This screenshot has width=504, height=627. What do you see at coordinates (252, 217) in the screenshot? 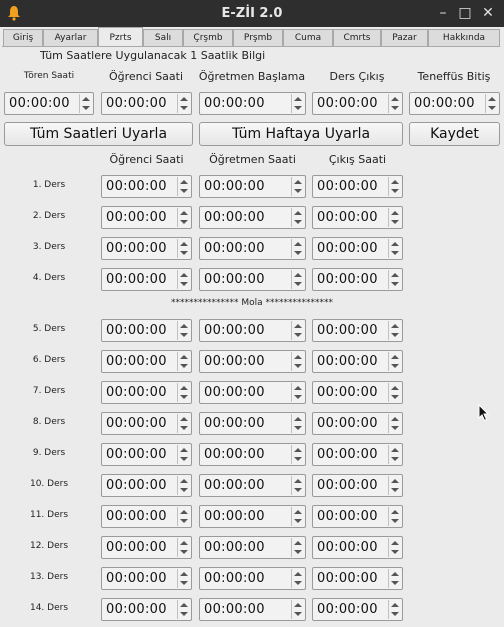
I see `lesson-2-ogretmen-spinbox: 00:00:00` at bounding box center [252, 217].